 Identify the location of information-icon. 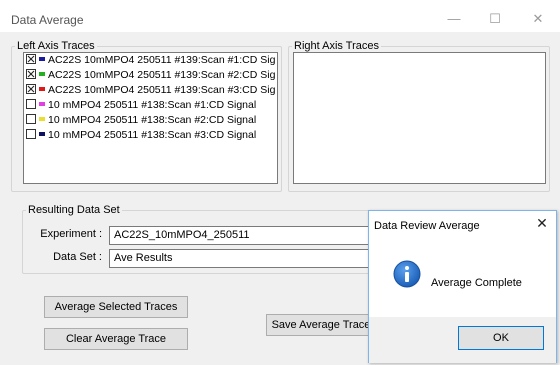
(407, 274).